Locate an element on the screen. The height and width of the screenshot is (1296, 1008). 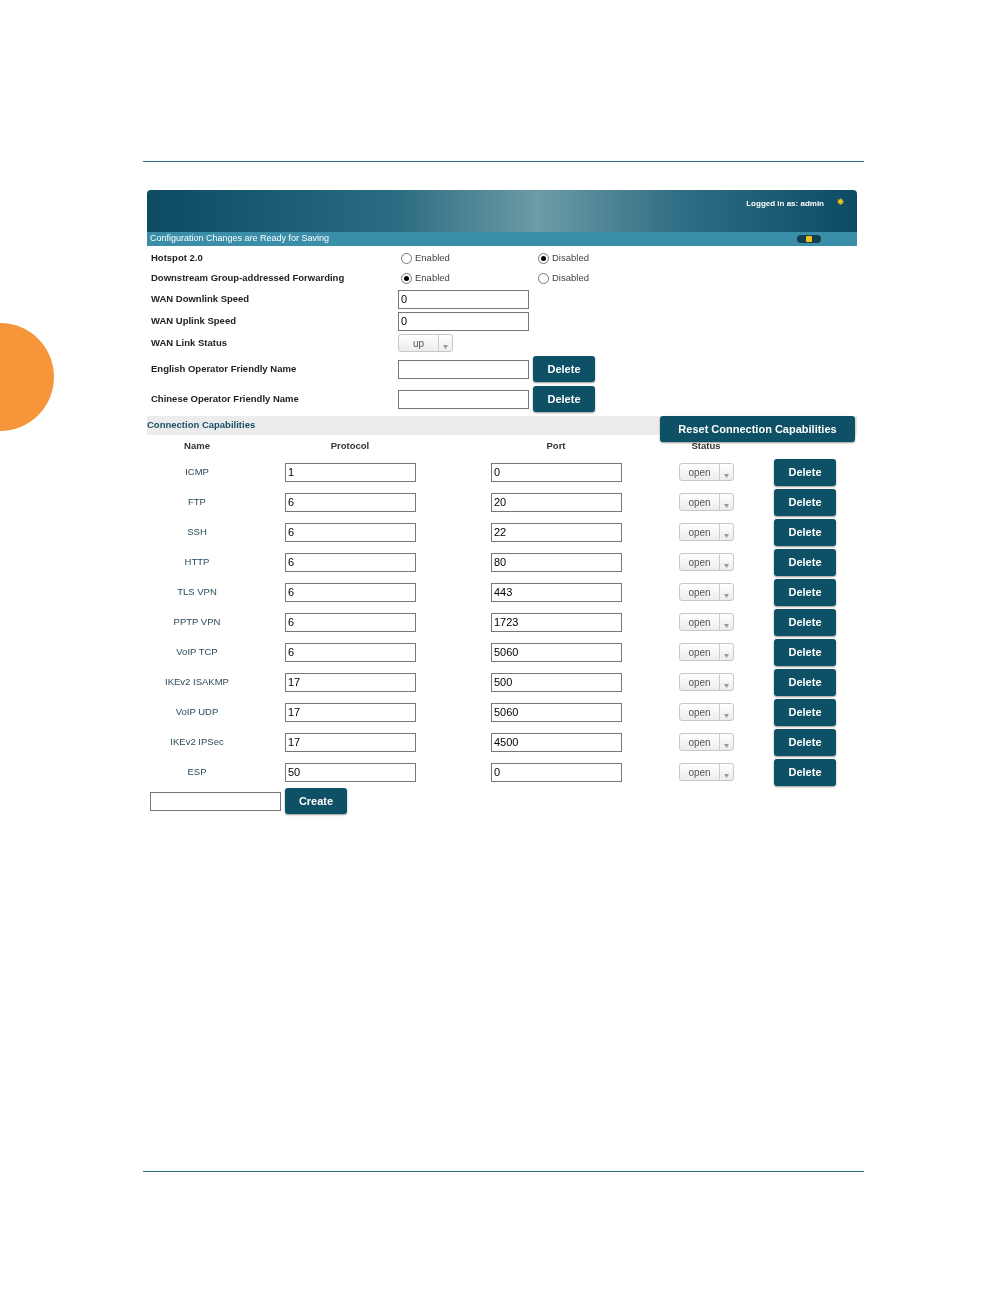
input-field: 20 is located at coordinates (556, 502).